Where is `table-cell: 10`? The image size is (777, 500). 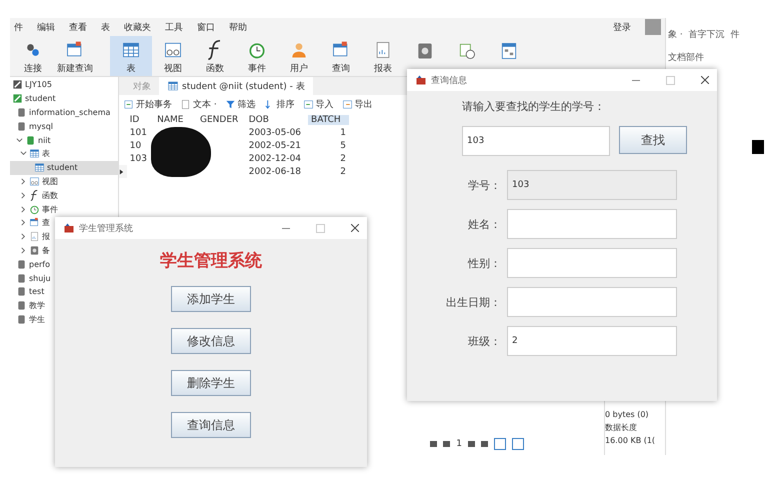
table-cell: 10 is located at coordinates (140, 145).